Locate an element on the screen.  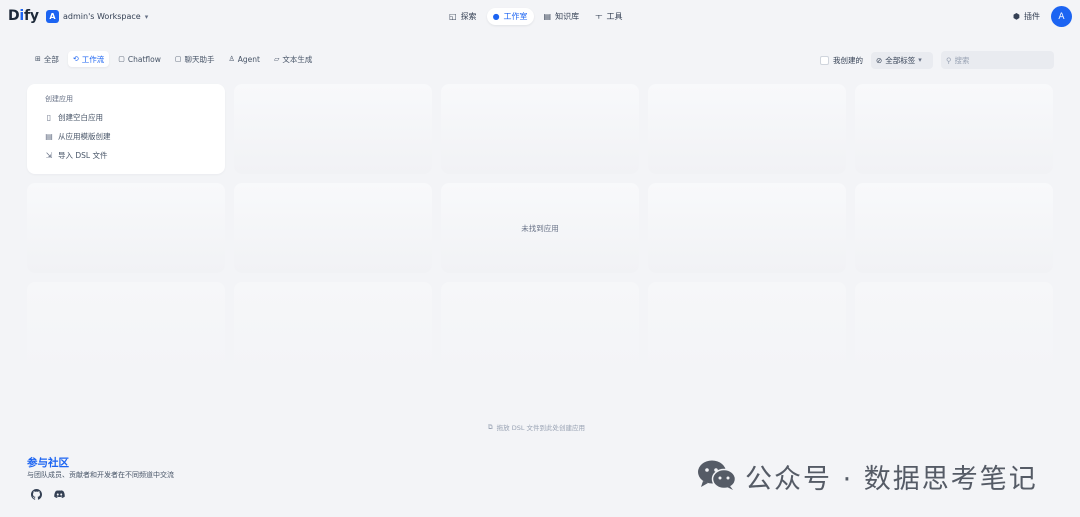
agent-icon: ♙ is located at coordinates (231, 59).